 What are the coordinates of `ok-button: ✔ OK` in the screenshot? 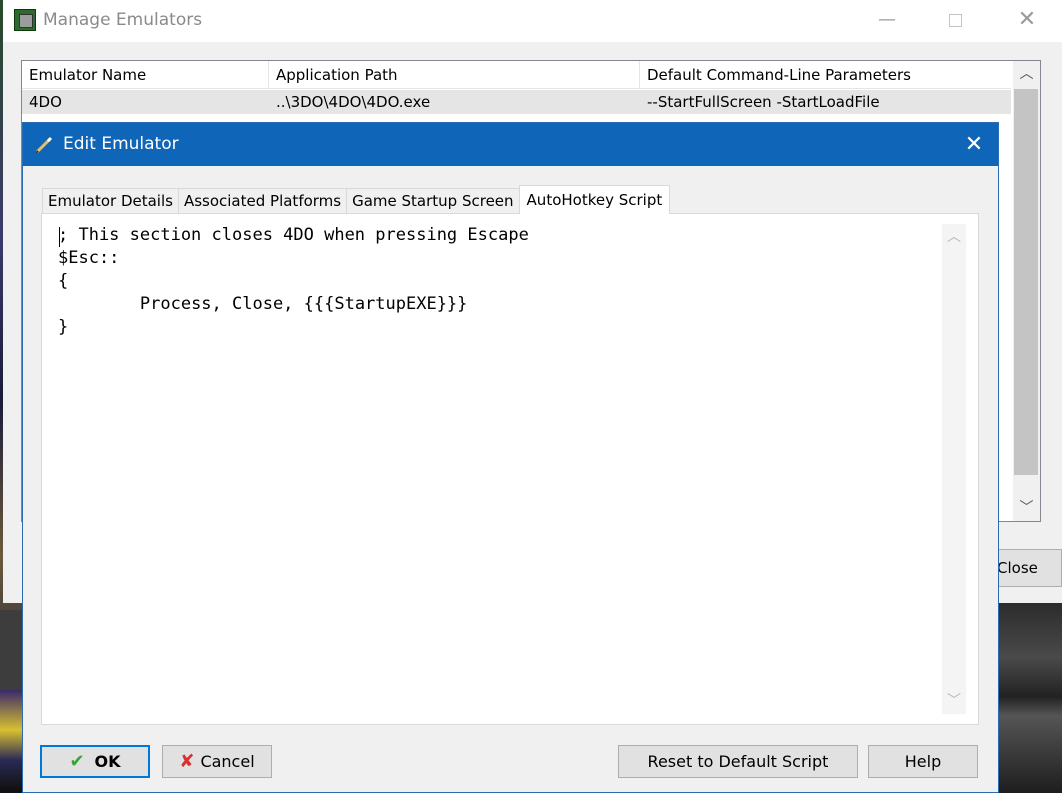 It's located at (95, 761).